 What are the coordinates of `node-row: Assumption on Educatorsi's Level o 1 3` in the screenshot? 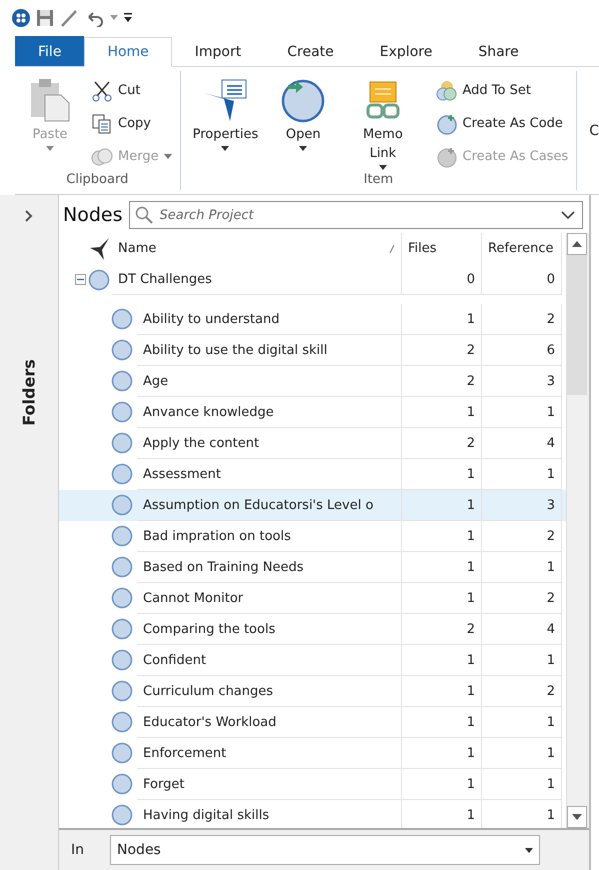 It's located at (312, 505).